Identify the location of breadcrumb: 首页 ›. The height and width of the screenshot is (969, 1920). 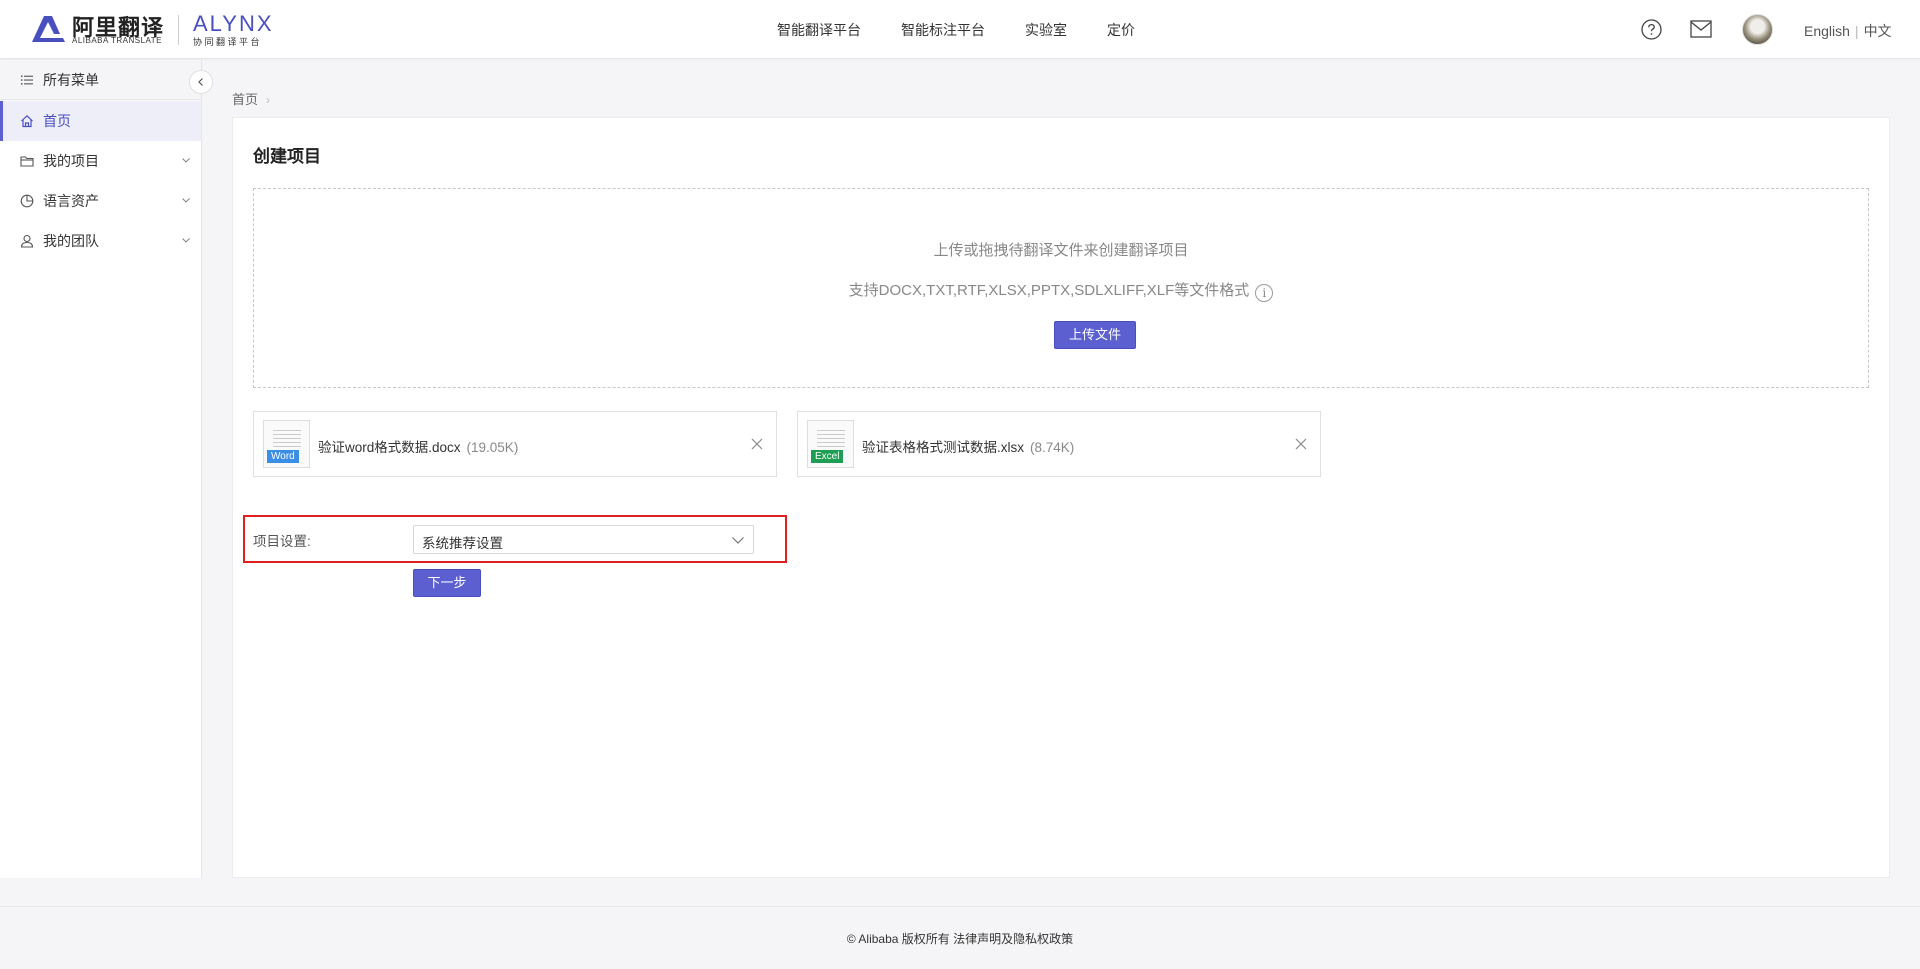
(251, 98).